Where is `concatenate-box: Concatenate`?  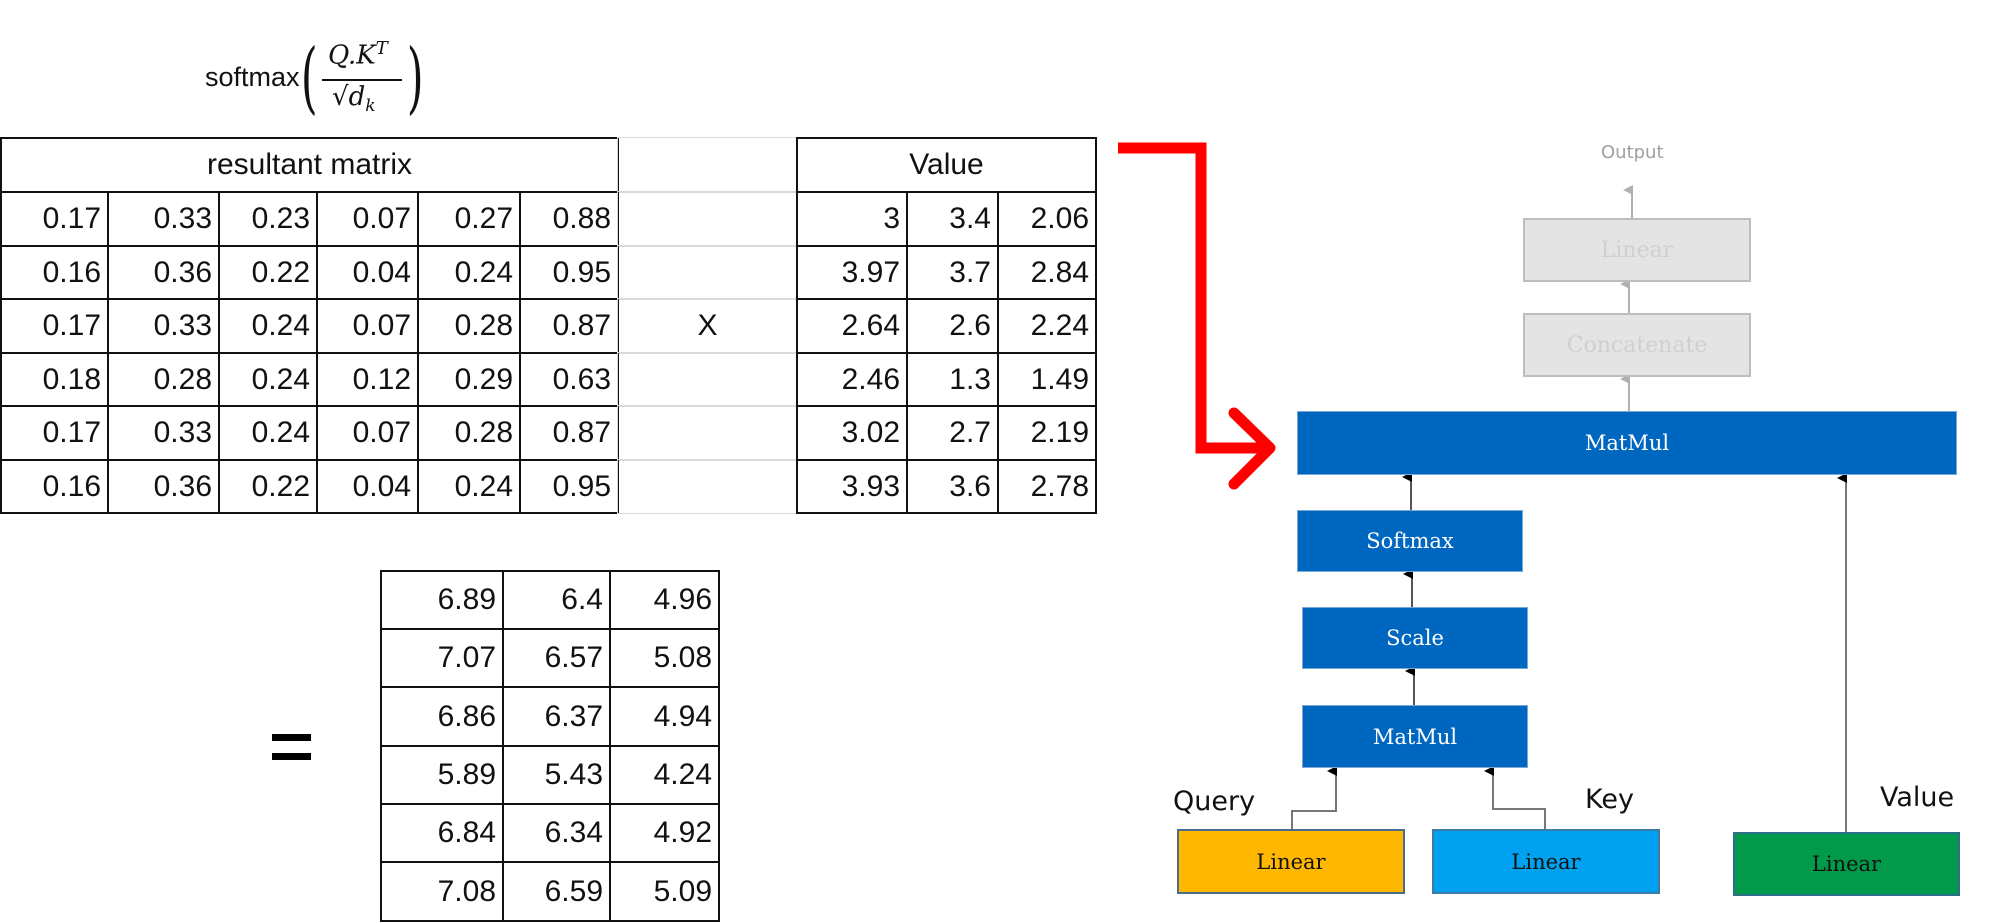
concatenate-box: Concatenate is located at coordinates (1637, 345).